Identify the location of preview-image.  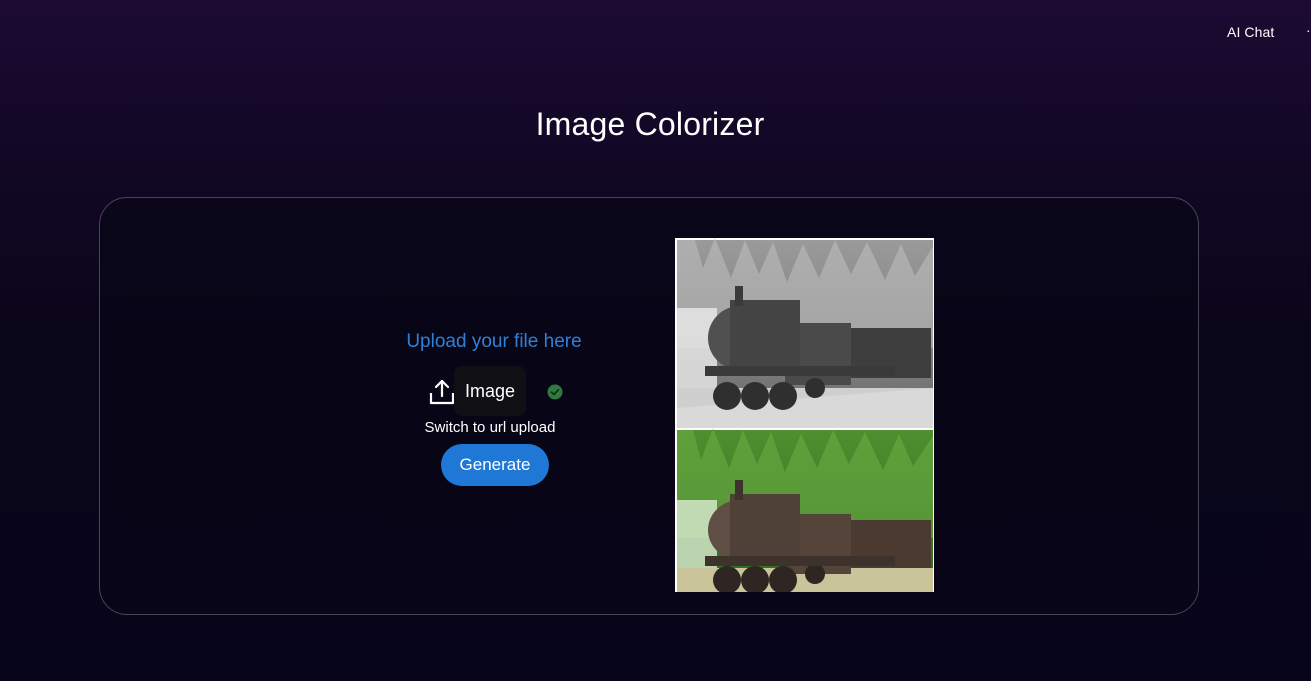
(804, 415).